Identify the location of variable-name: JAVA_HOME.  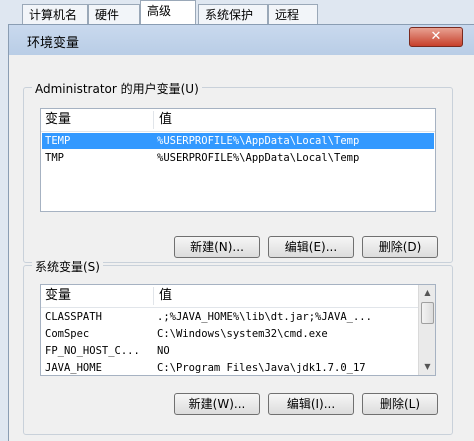
(73, 368).